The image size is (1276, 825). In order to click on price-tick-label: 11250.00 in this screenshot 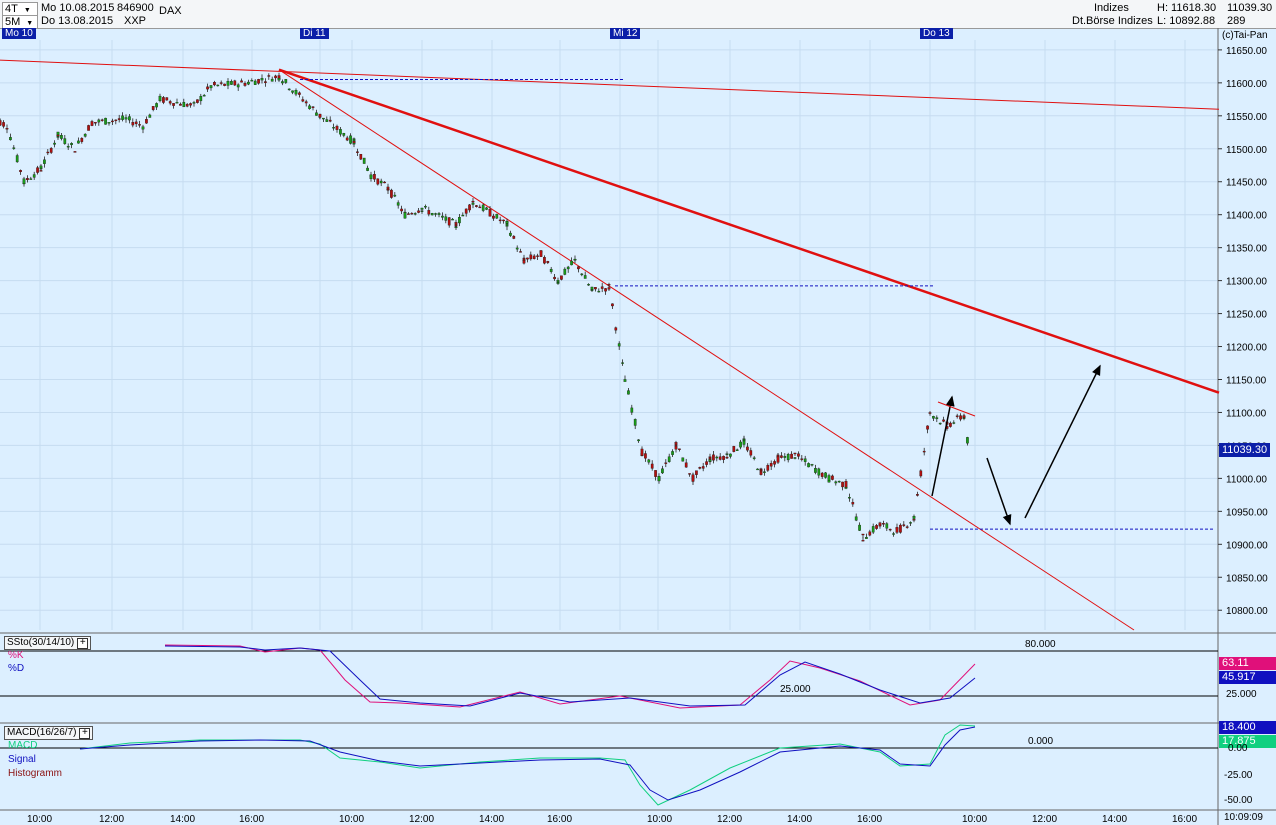, I will do `click(1246, 315)`.